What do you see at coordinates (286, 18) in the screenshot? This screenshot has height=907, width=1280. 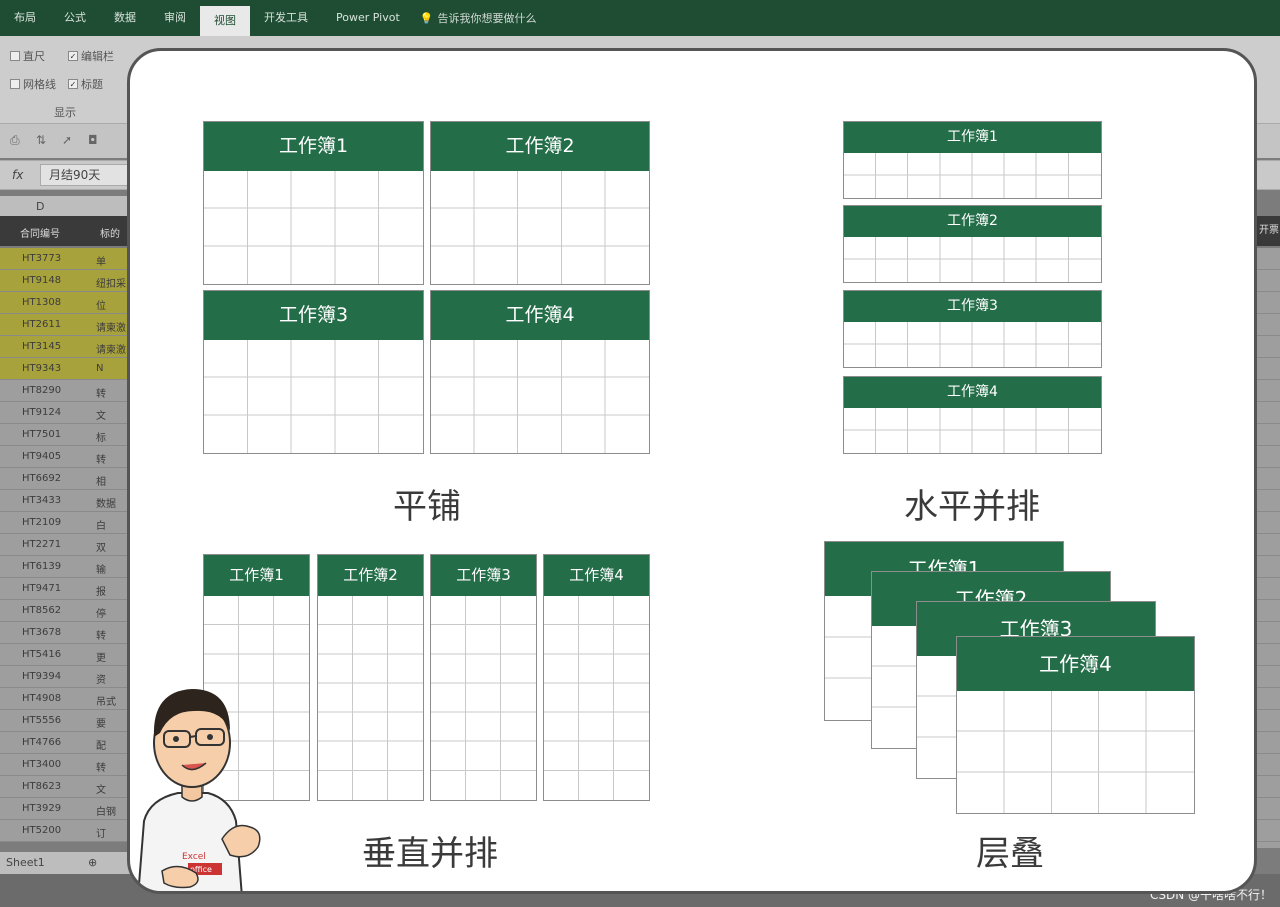 I see `tab-developer: 开发工具` at bounding box center [286, 18].